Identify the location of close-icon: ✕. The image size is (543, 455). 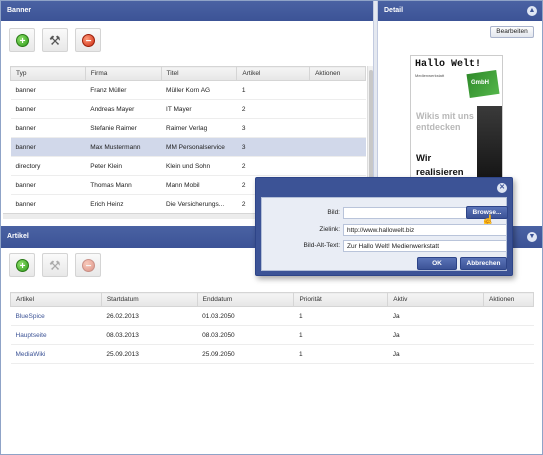
(502, 188).